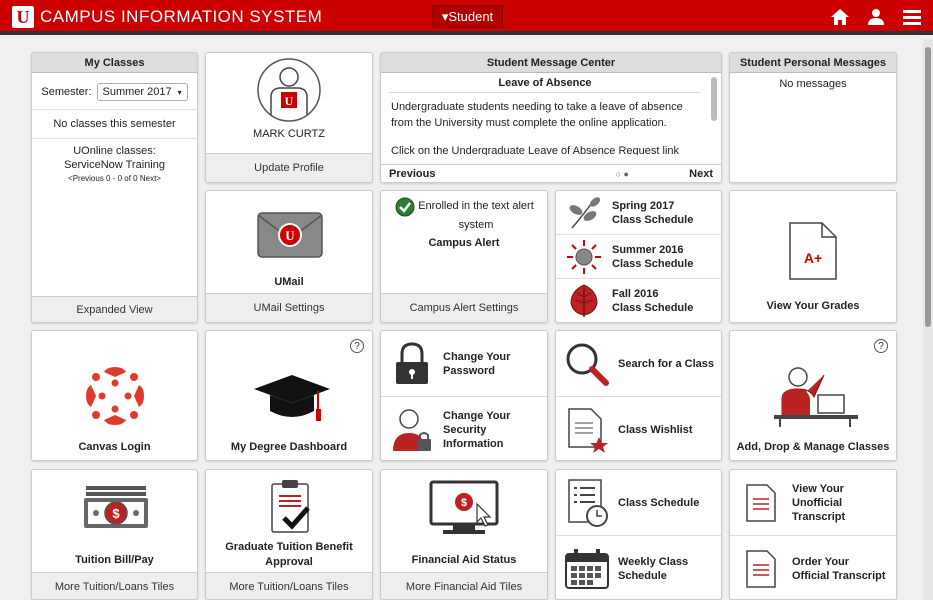 Image resolution: width=933 pixels, height=600 pixels. I want to click on umail-settings-link: UMail Settings, so click(289, 307).